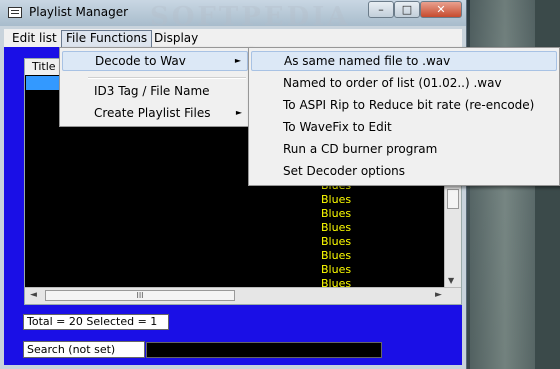  I want to click on app-icon, so click(15, 12).